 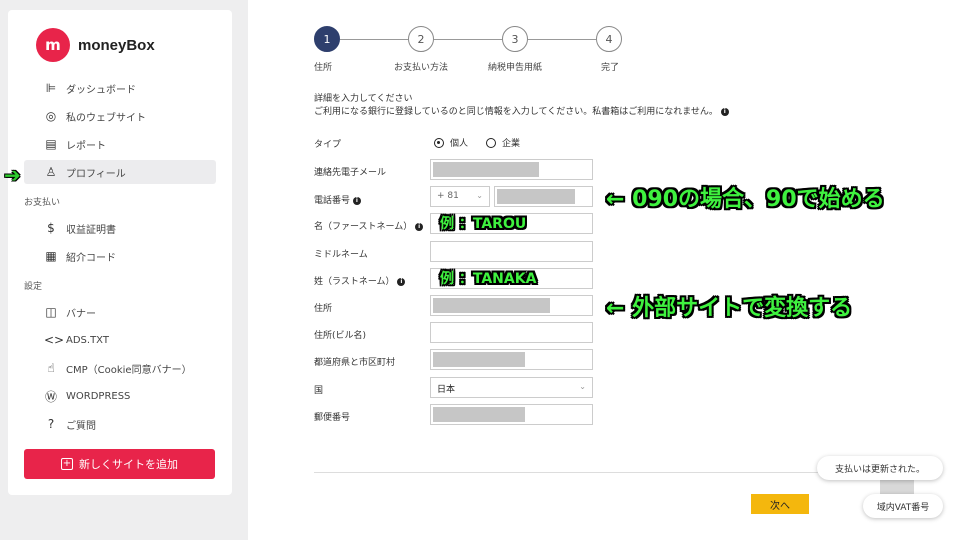 I want to click on first-name-label: 名（ファーストネーム） i, so click(x=369, y=225).